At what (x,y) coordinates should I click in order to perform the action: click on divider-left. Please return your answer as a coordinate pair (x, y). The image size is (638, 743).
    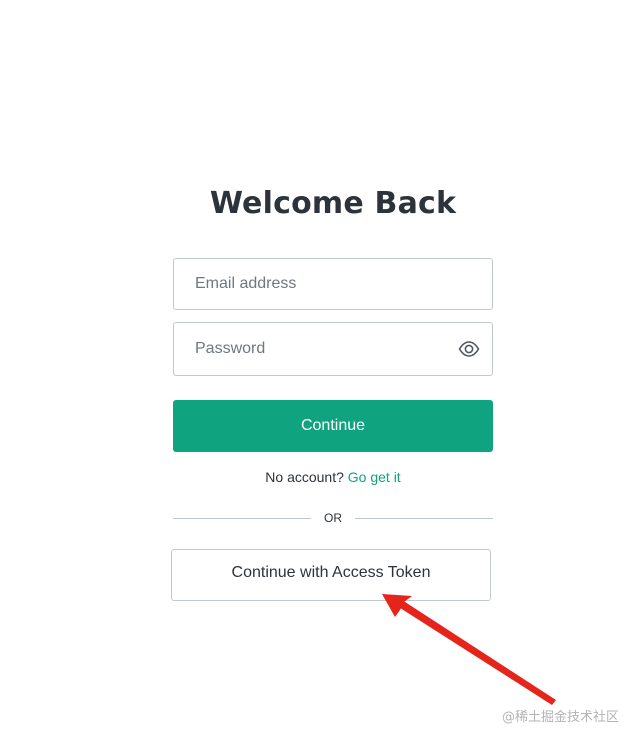
    Looking at the image, I should click on (242, 518).